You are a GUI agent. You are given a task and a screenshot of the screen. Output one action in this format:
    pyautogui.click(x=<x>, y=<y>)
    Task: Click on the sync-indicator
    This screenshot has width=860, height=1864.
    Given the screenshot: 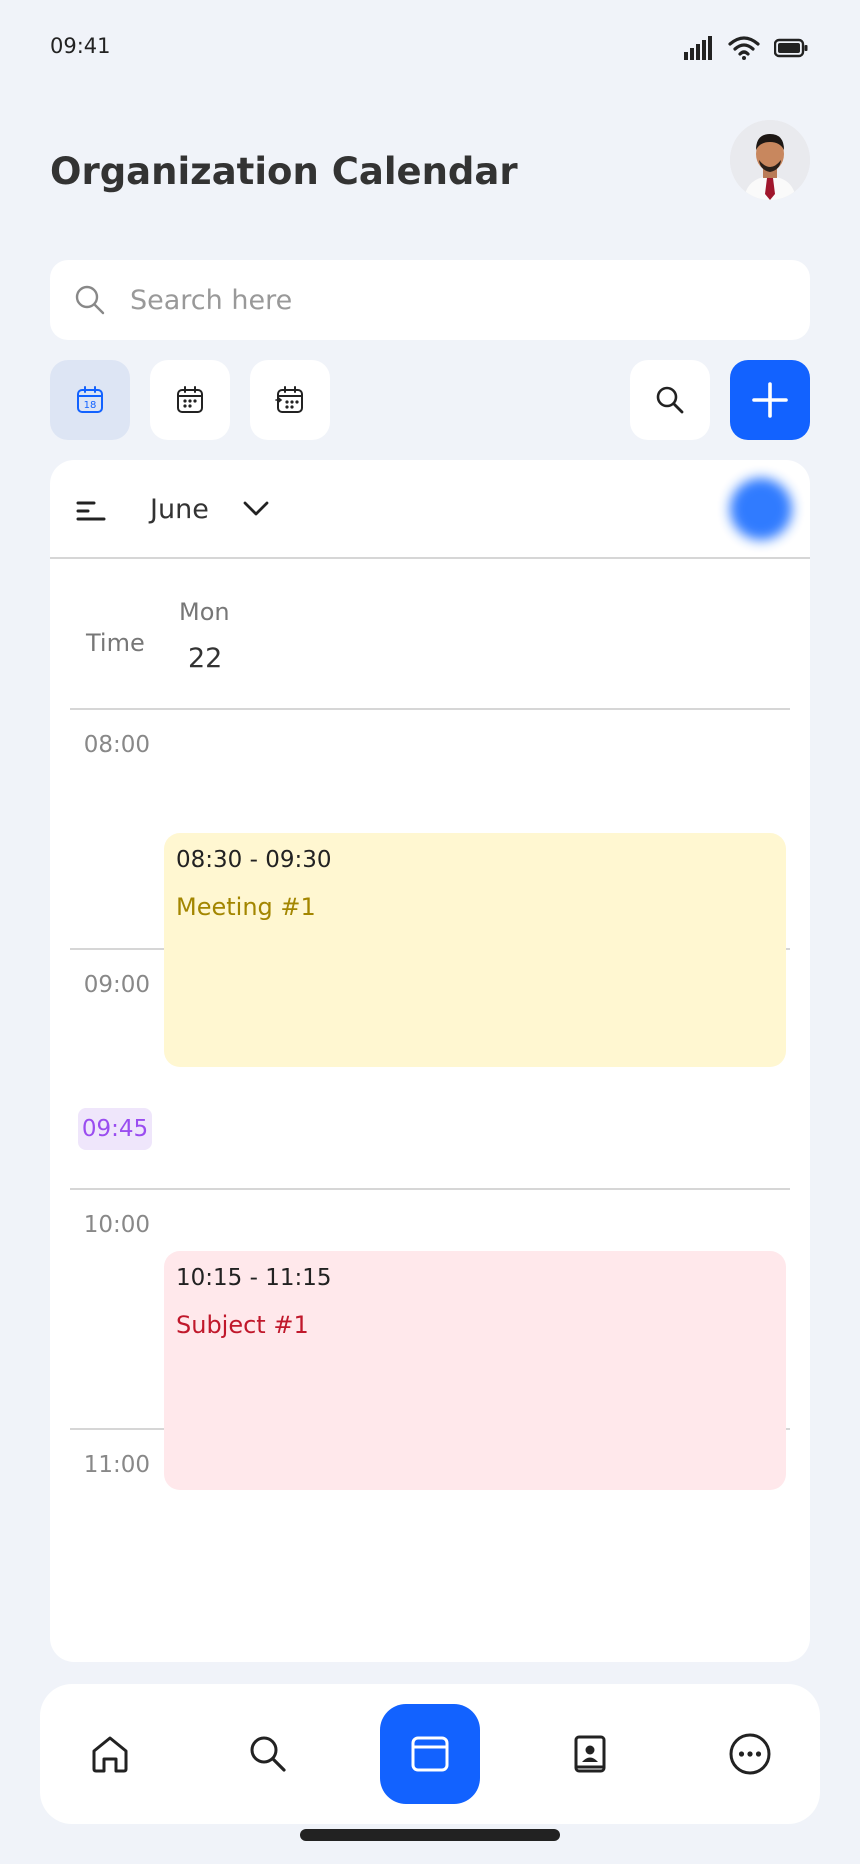 What is the action you would take?
    pyautogui.click(x=761, y=509)
    